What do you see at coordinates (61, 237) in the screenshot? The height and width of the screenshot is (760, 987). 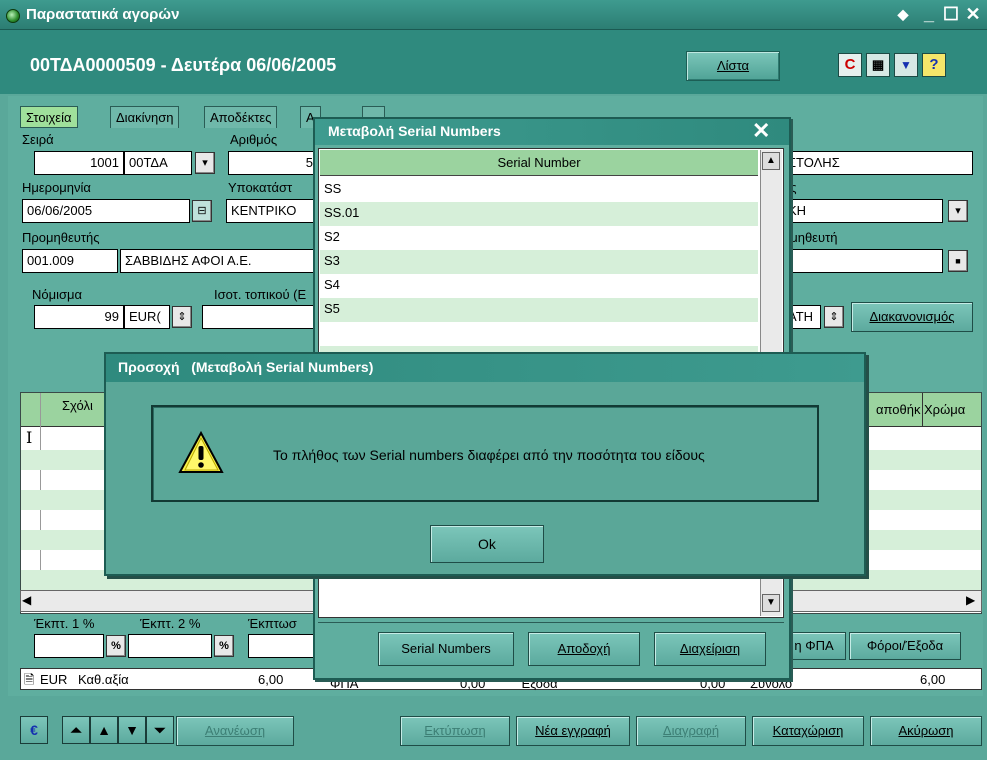 I see `supplier-label: Προμηθευτής` at bounding box center [61, 237].